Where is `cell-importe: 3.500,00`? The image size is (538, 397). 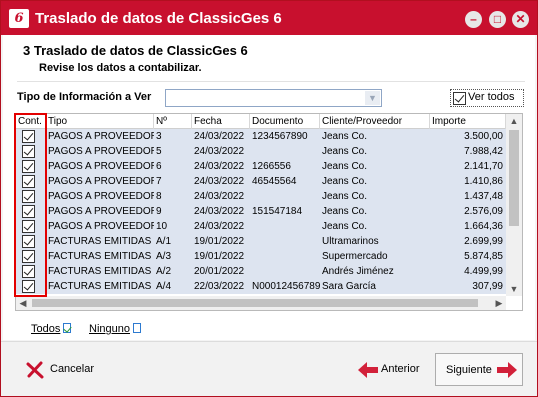 cell-importe: 3.500,00 is located at coordinates (468, 136).